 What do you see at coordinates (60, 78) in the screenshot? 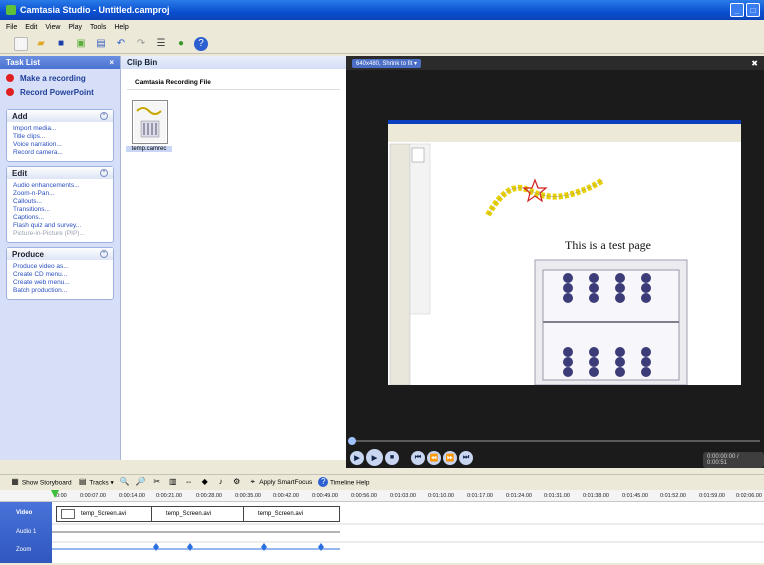
I see `make-recording-link: Make a recording` at bounding box center [60, 78].